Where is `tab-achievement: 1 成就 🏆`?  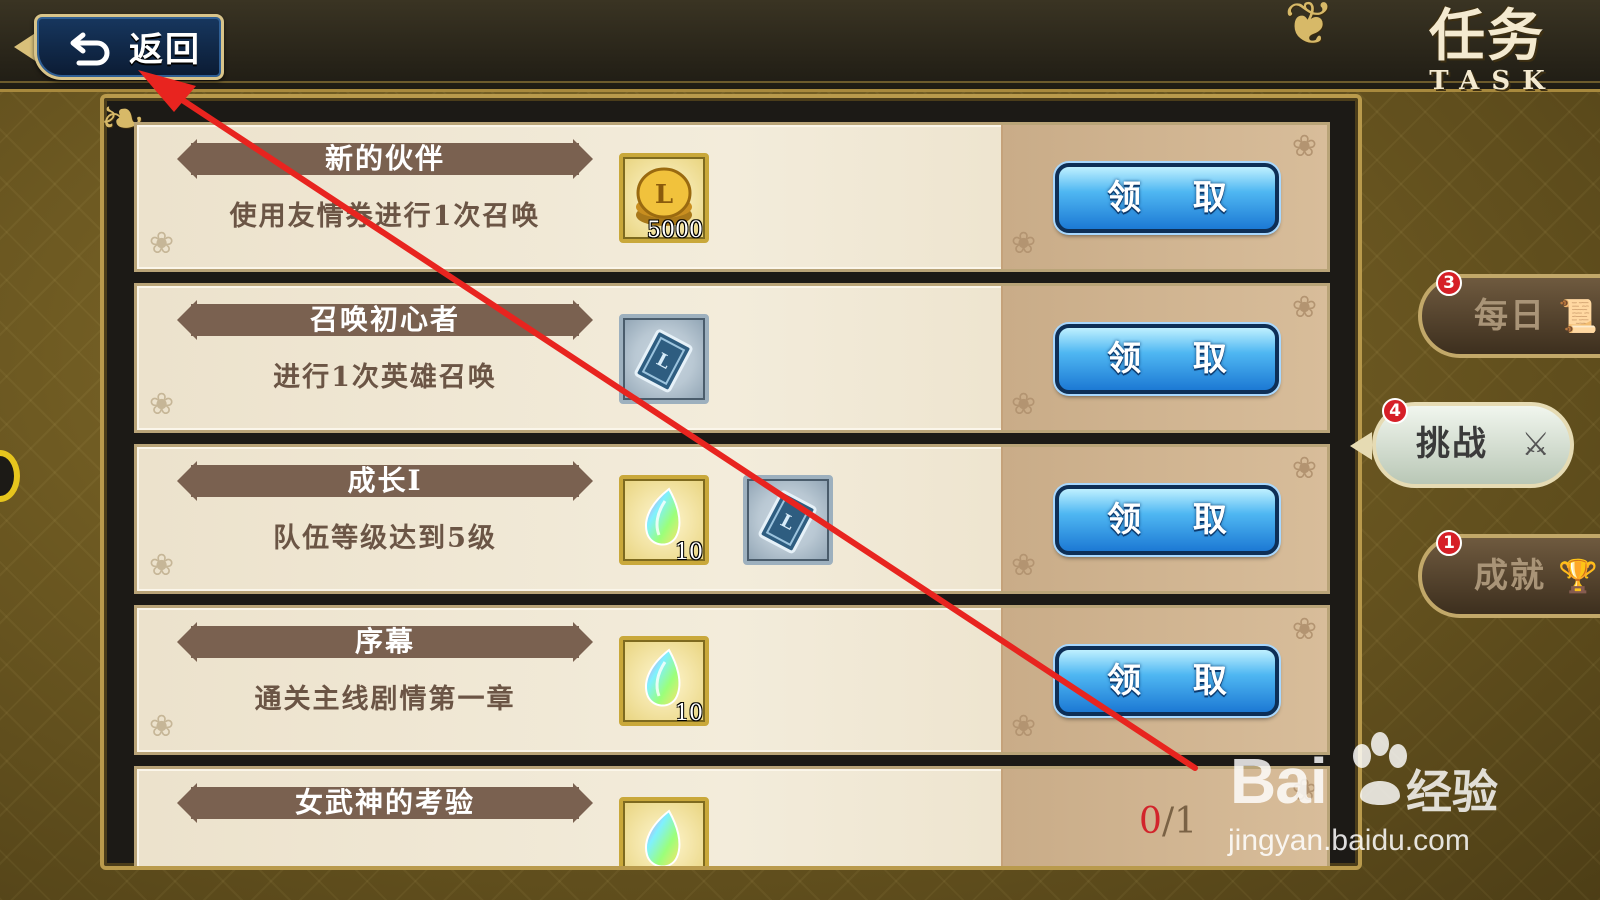 tab-achievement: 1 成就 🏆 is located at coordinates (1509, 574).